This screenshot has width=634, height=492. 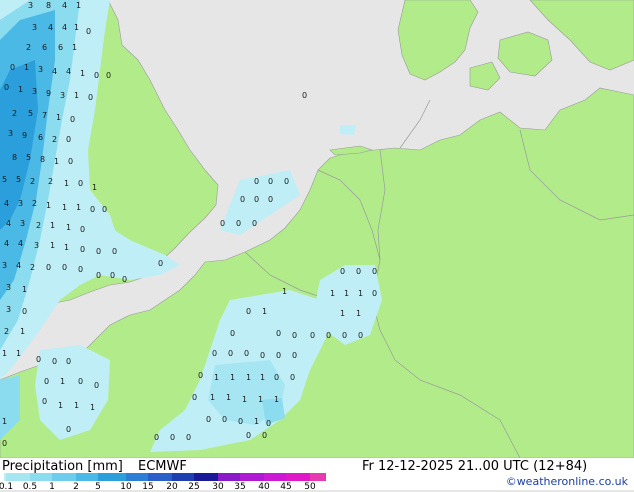 What do you see at coordinates (62, 466) in the screenshot?
I see `legend-title: Precipitation [mm]` at bounding box center [62, 466].